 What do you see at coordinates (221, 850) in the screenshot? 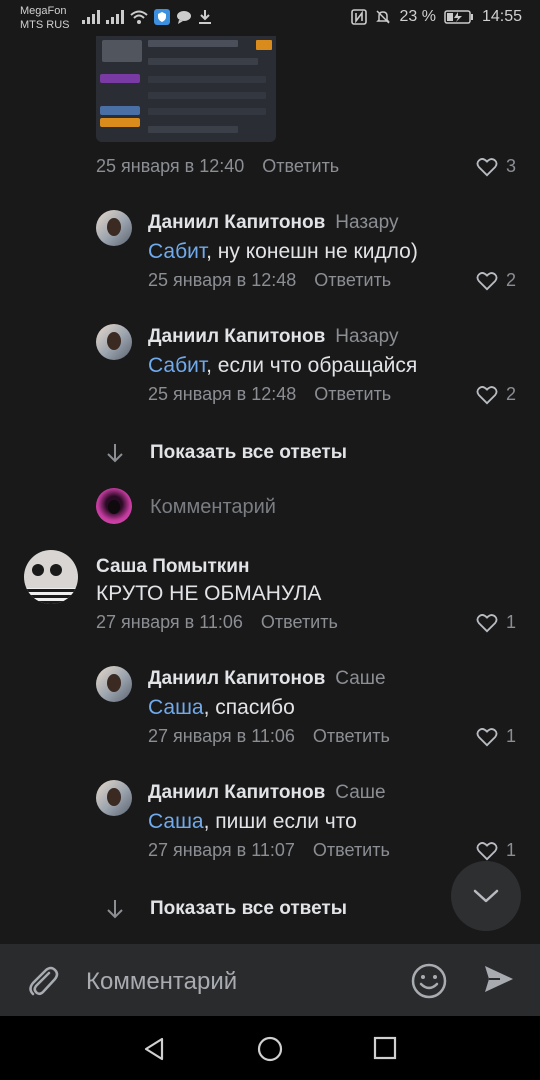
I see `reply-date: 27 января в 11:07` at bounding box center [221, 850].